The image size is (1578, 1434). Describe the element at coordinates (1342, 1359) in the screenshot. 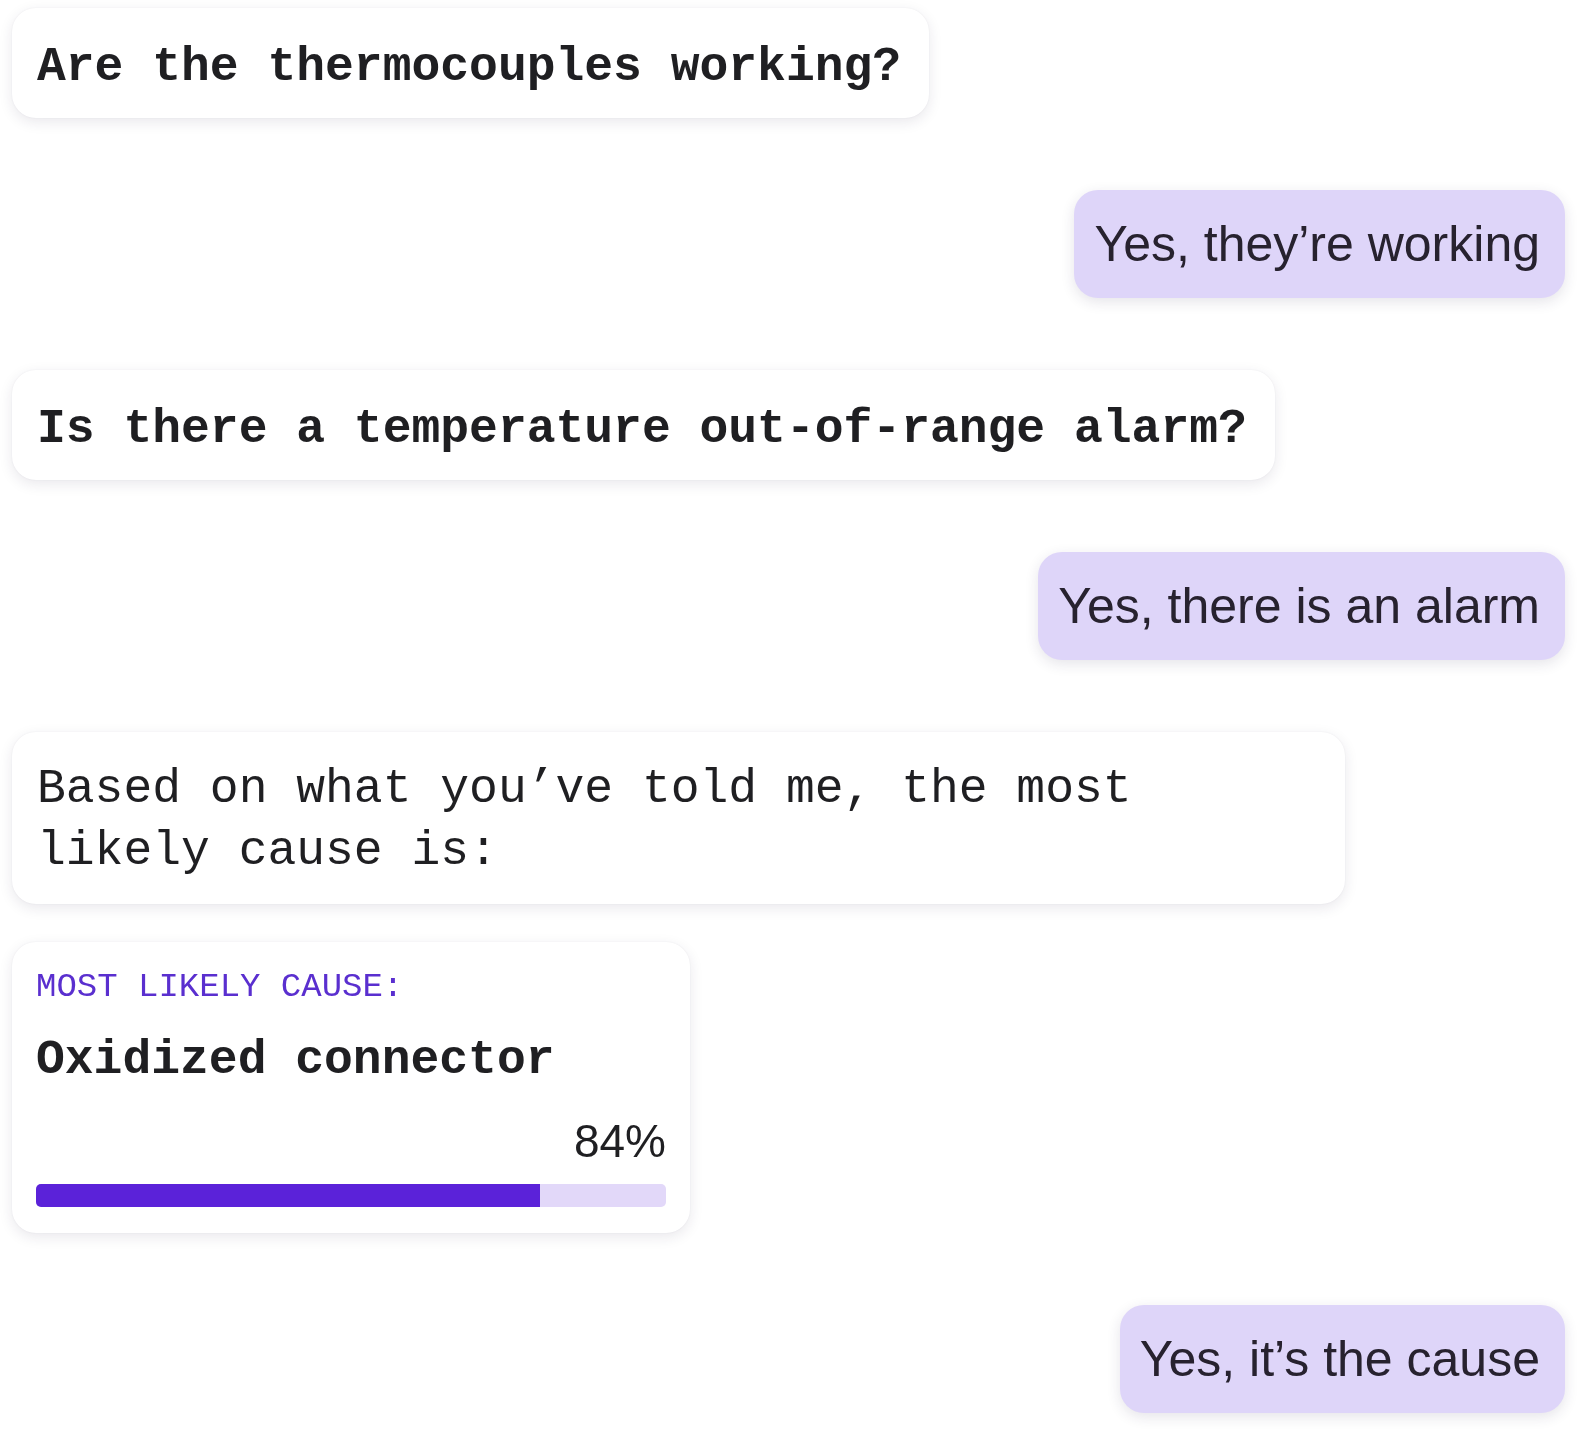

I see `user-message: Yes, it’s the cause` at that location.